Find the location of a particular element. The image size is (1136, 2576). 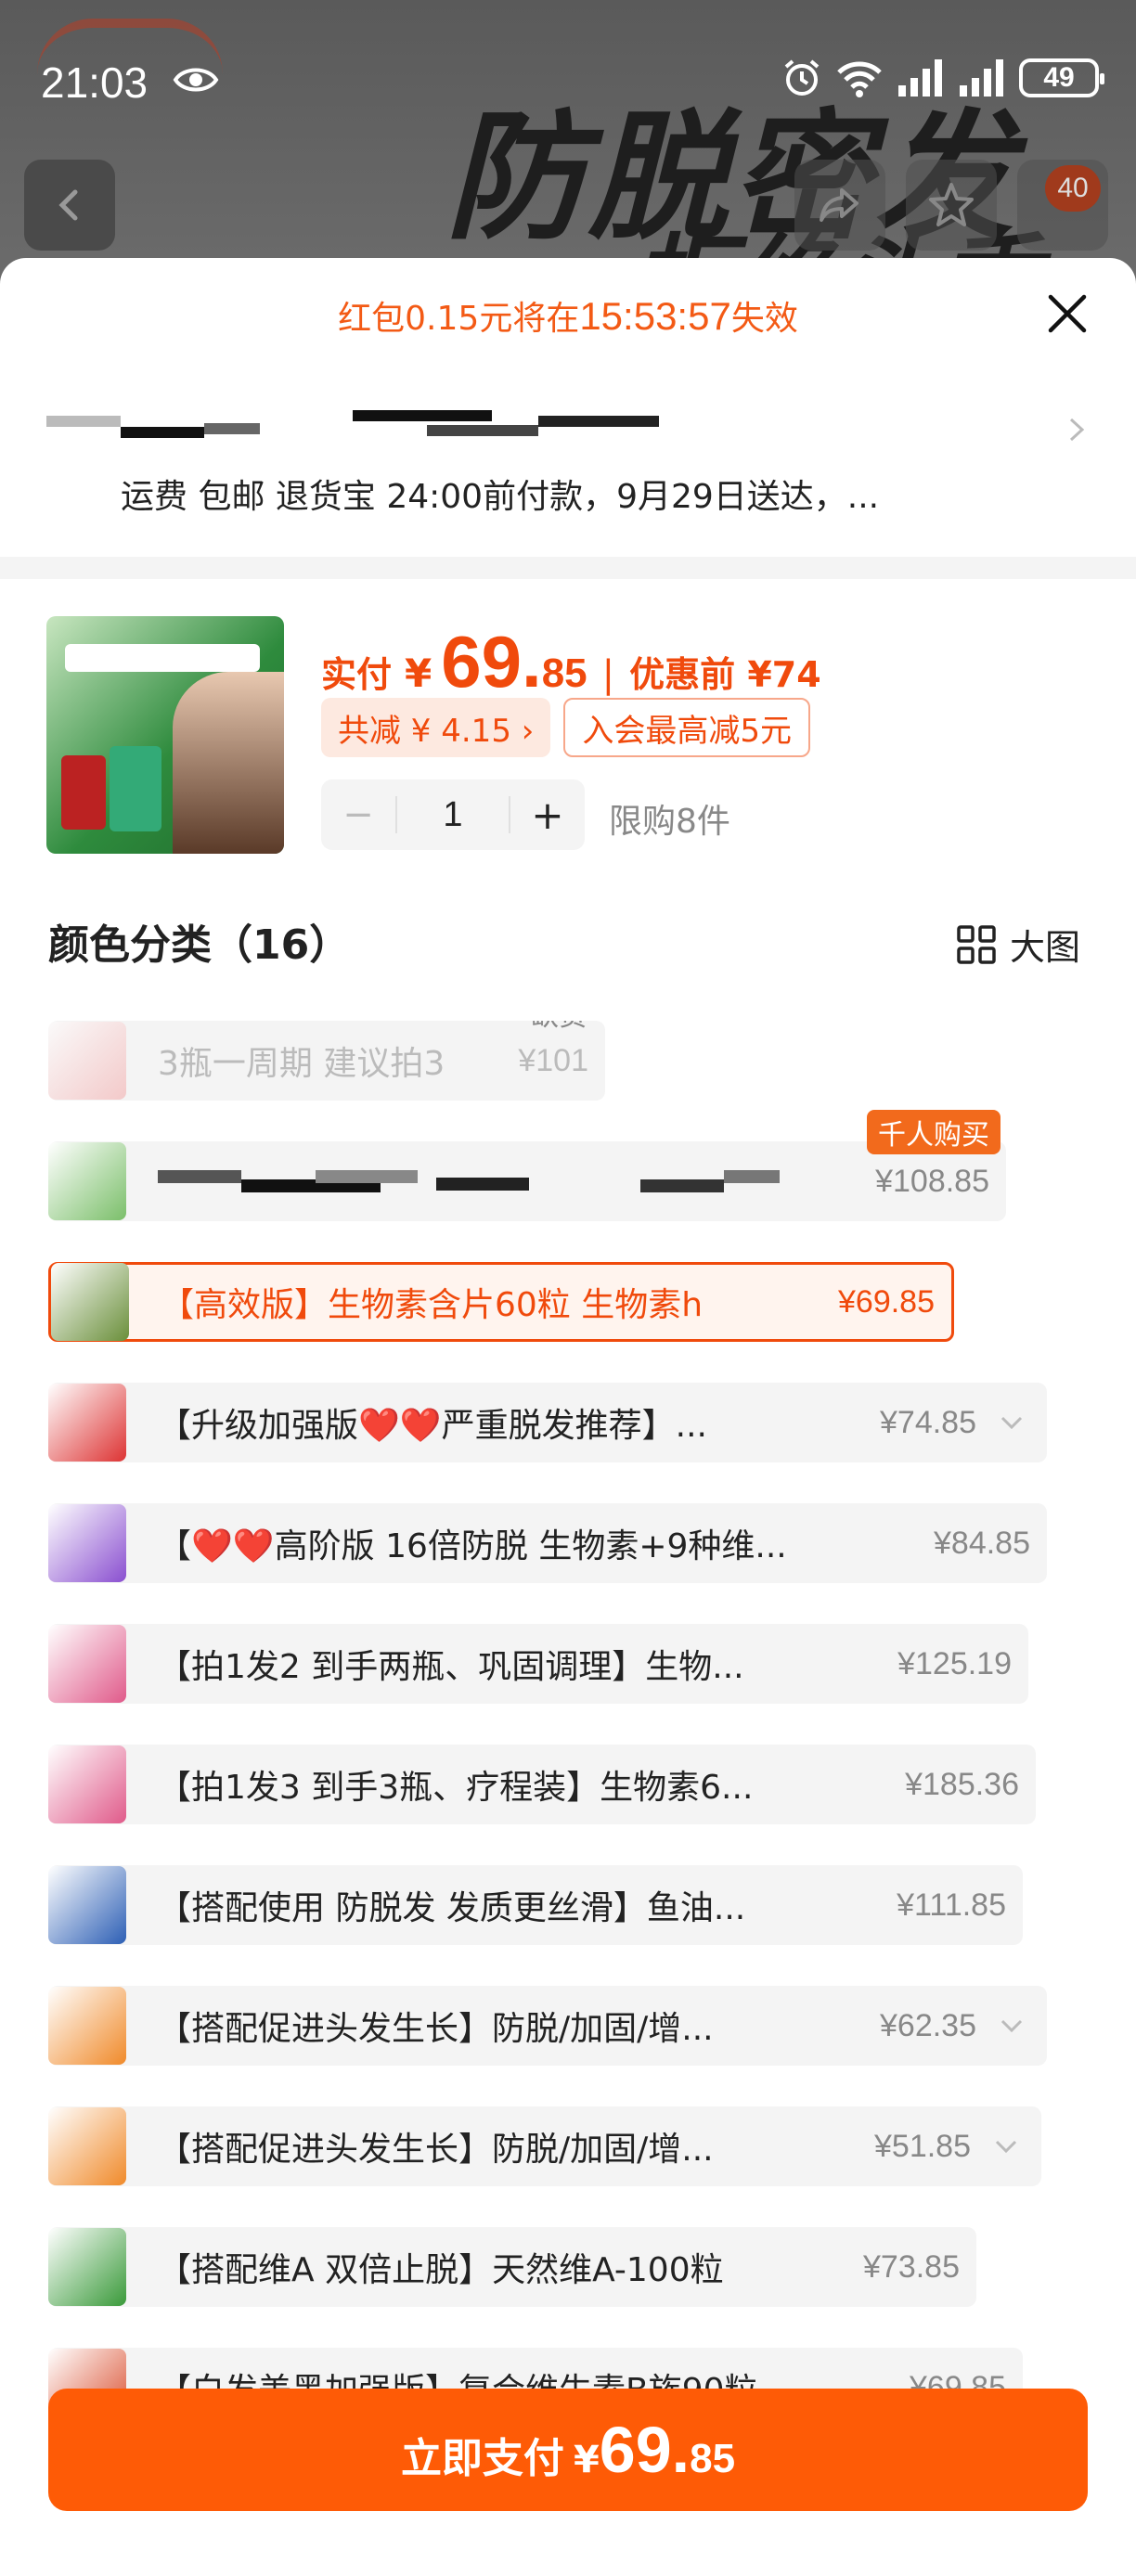

close-icon is located at coordinates (1067, 313).